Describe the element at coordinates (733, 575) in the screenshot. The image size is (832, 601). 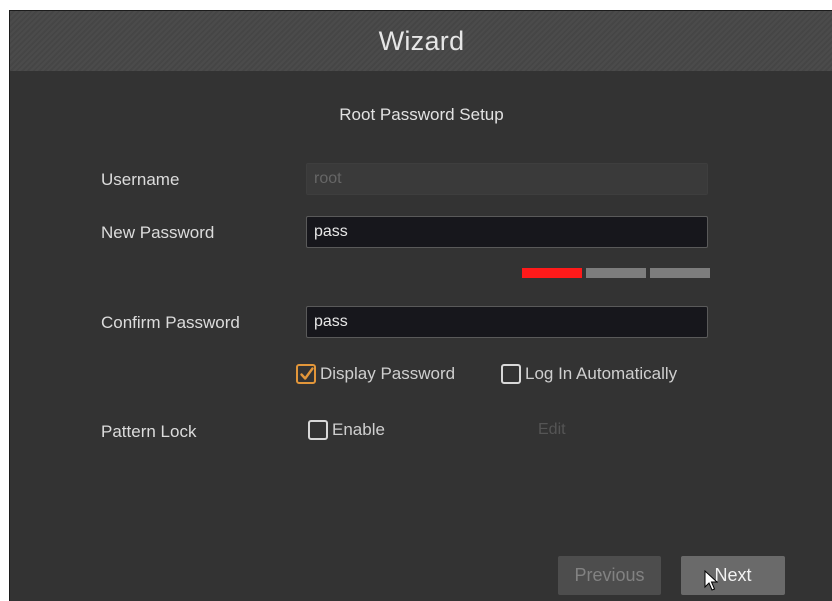
I see `next-button: Next` at that location.